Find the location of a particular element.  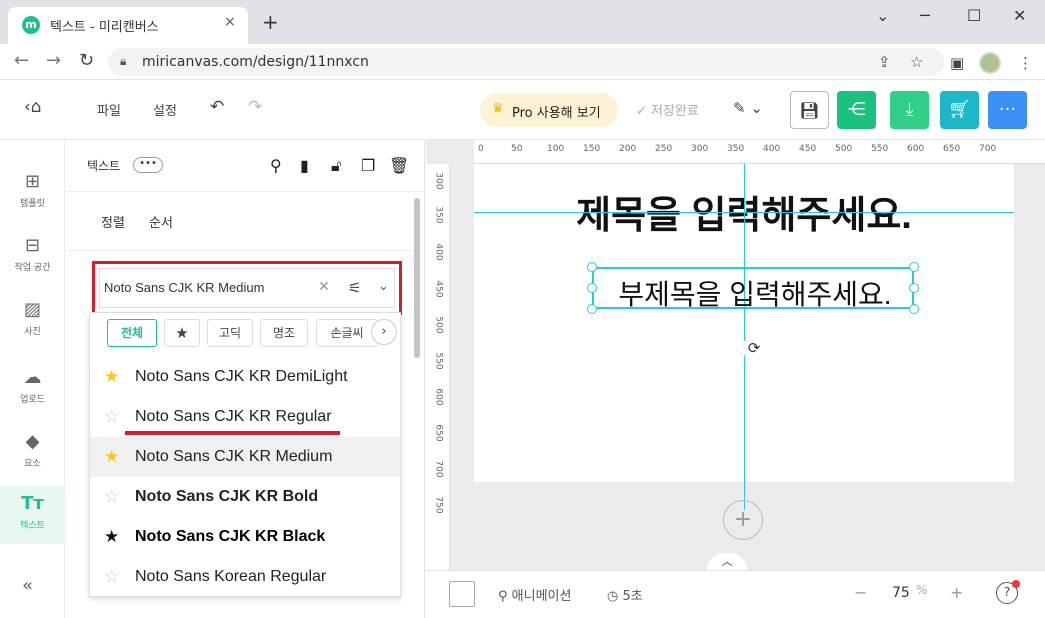

collapse-rail-icon: « is located at coordinates (27, 585).